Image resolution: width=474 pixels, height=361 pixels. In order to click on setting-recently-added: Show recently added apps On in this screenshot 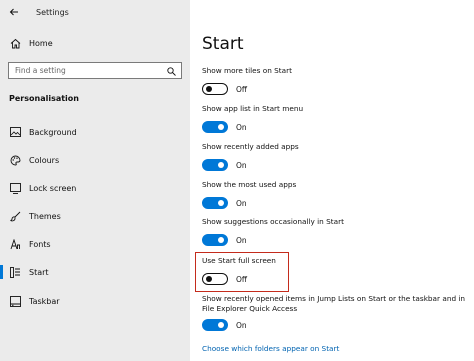, I will do `click(337, 156)`.